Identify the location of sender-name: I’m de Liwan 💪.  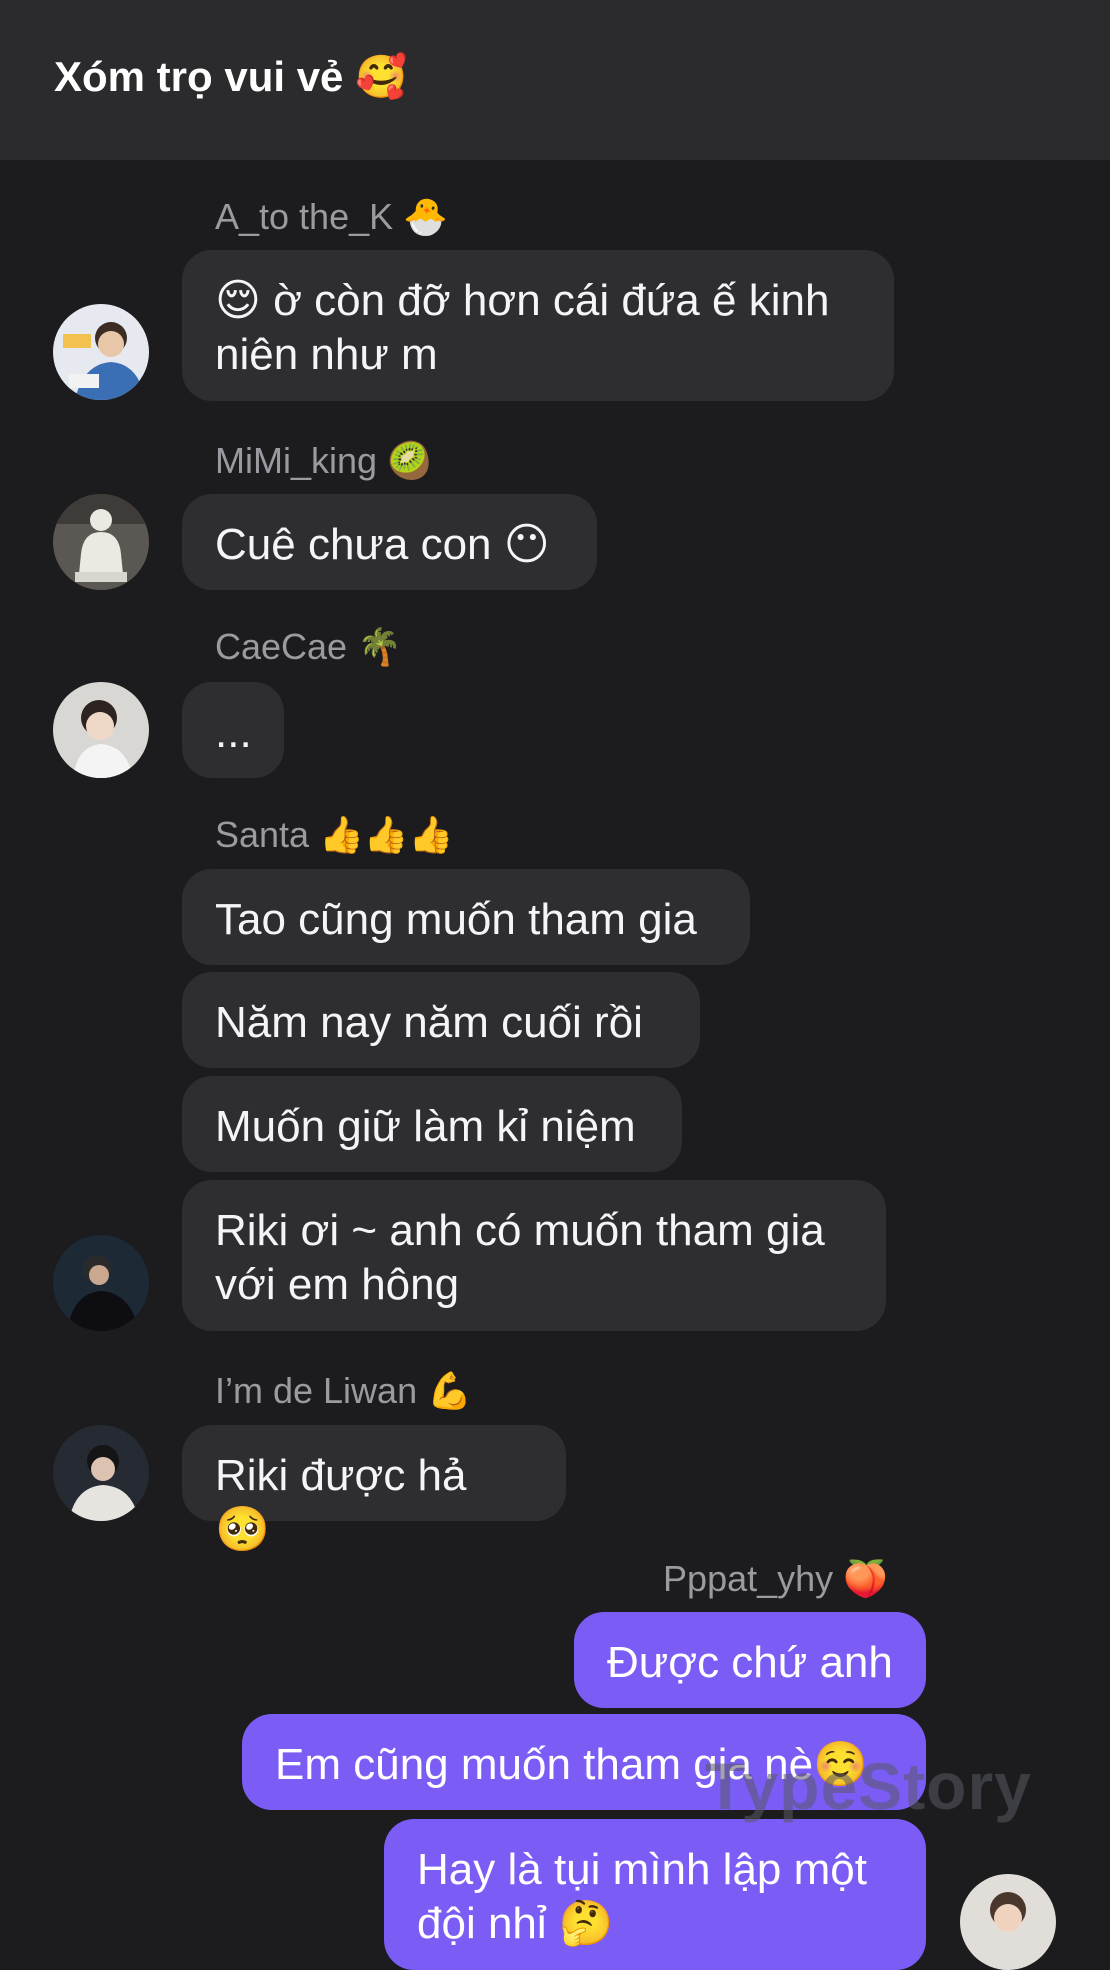
(343, 1391).